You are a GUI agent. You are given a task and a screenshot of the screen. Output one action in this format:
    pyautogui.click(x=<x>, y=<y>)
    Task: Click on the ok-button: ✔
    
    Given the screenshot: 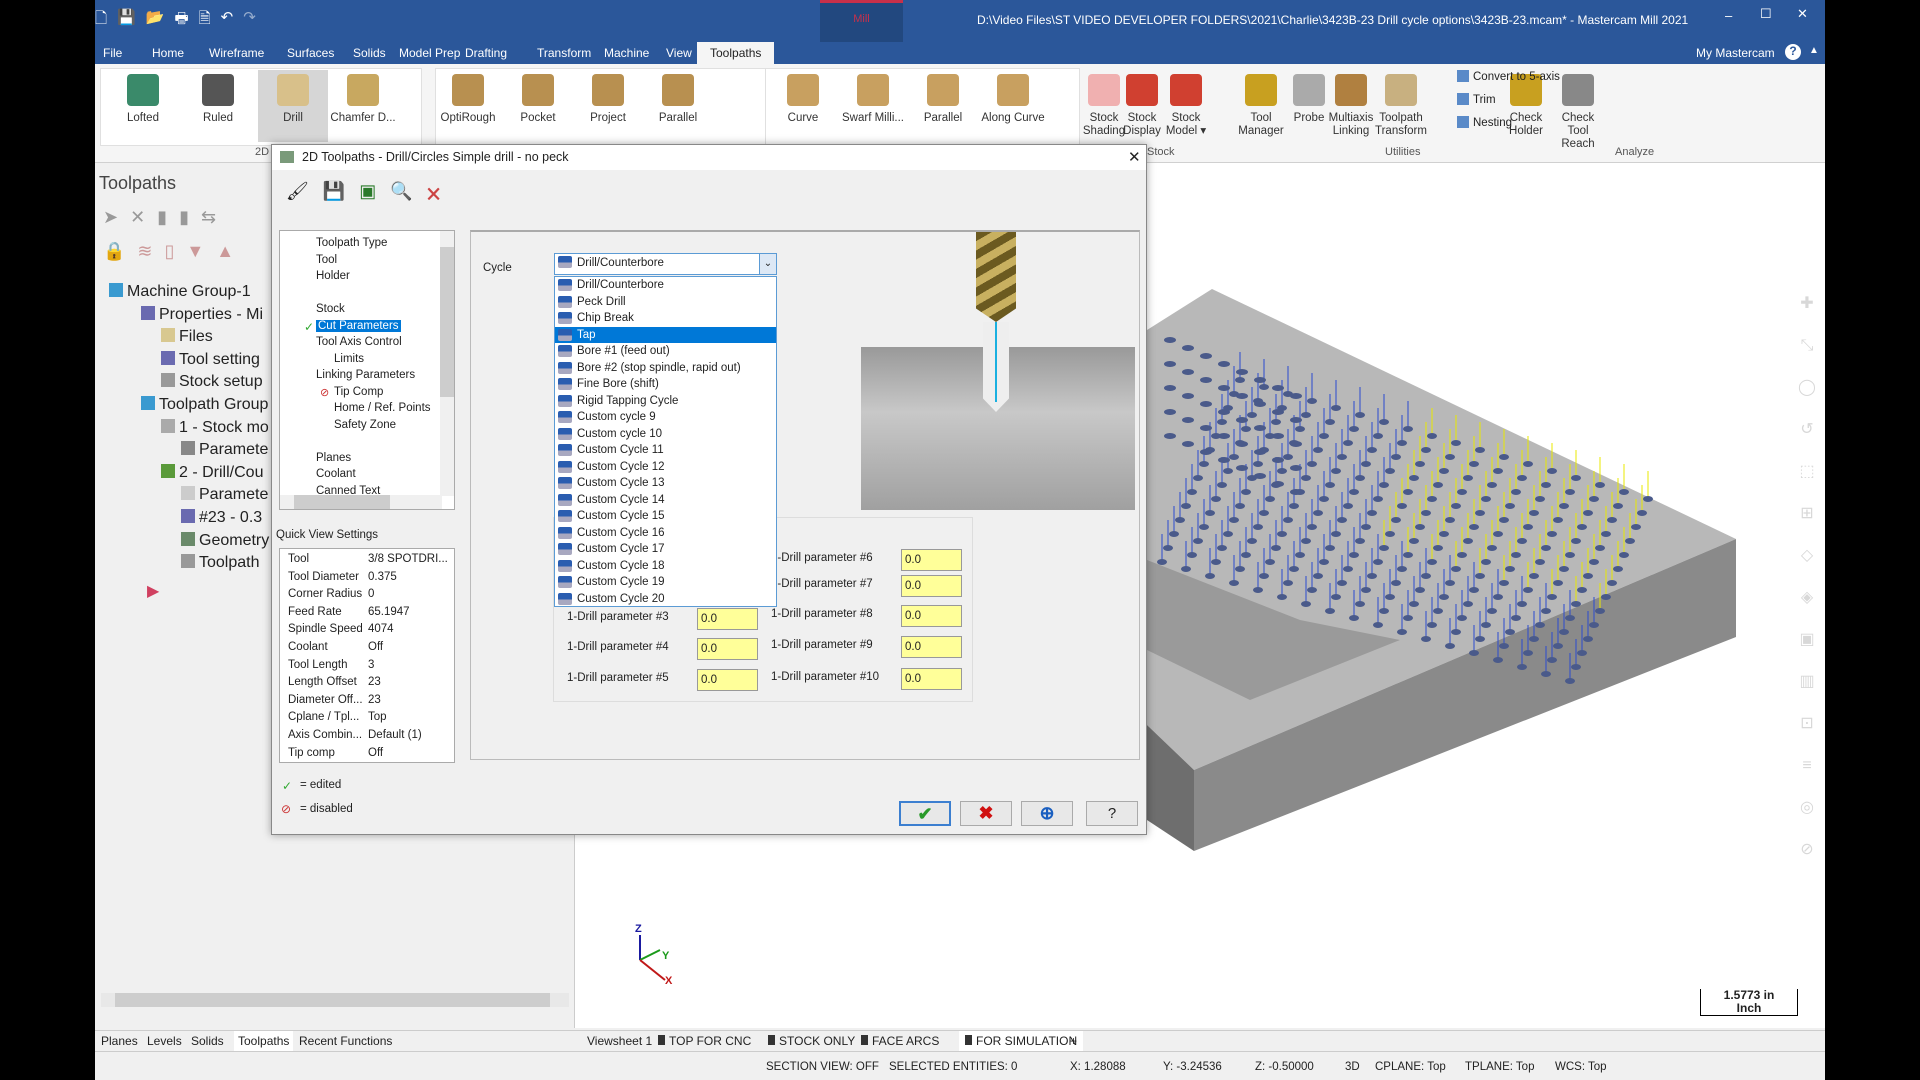 What is the action you would take?
    pyautogui.click(x=925, y=813)
    